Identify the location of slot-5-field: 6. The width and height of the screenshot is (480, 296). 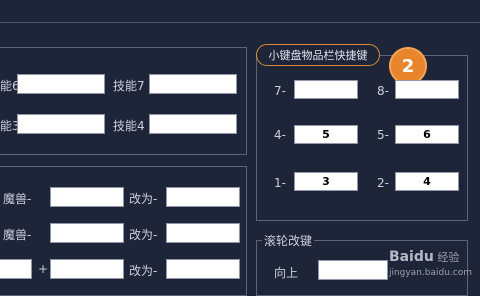
(427, 134).